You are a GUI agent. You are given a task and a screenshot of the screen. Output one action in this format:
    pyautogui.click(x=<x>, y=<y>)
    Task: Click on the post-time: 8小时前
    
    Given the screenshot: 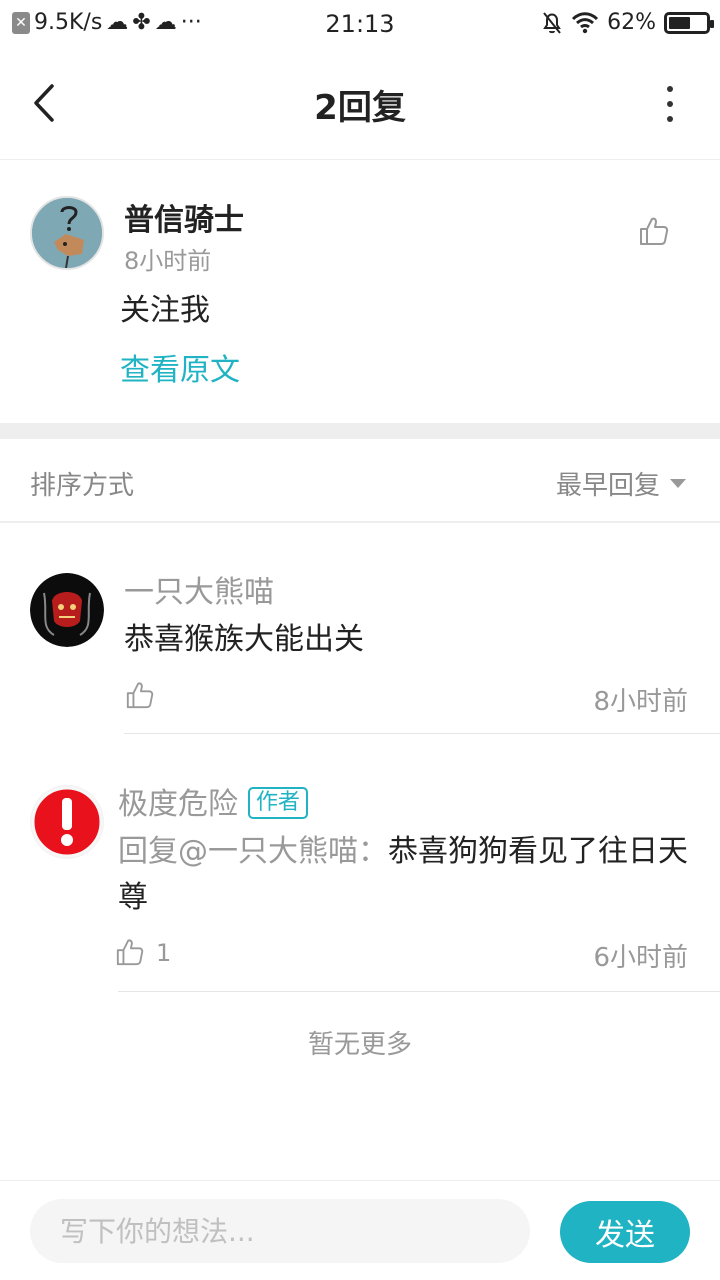 What is the action you would take?
    pyautogui.click(x=168, y=261)
    